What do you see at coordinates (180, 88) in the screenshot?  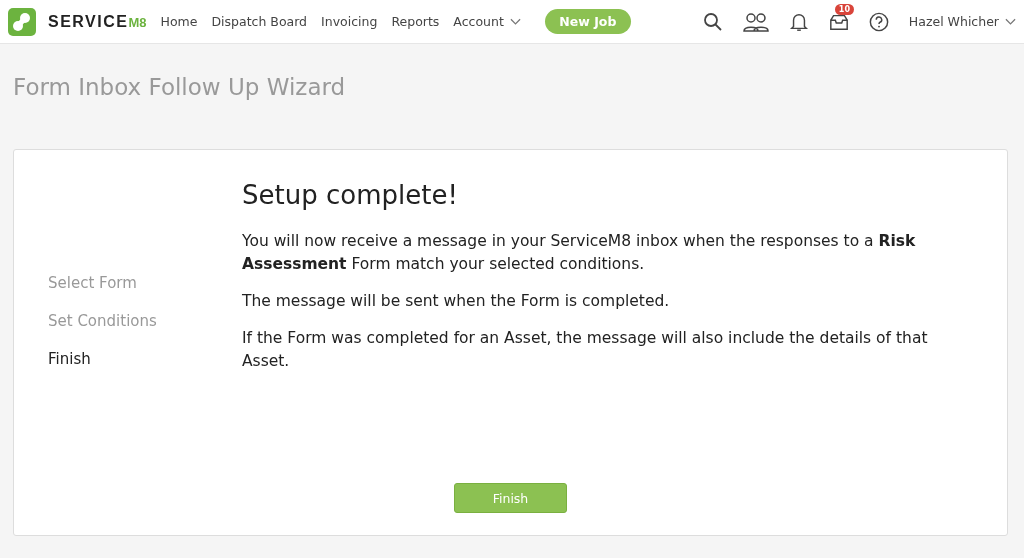 I see `page-title: Form Inbox Follow Up Wizard` at bounding box center [180, 88].